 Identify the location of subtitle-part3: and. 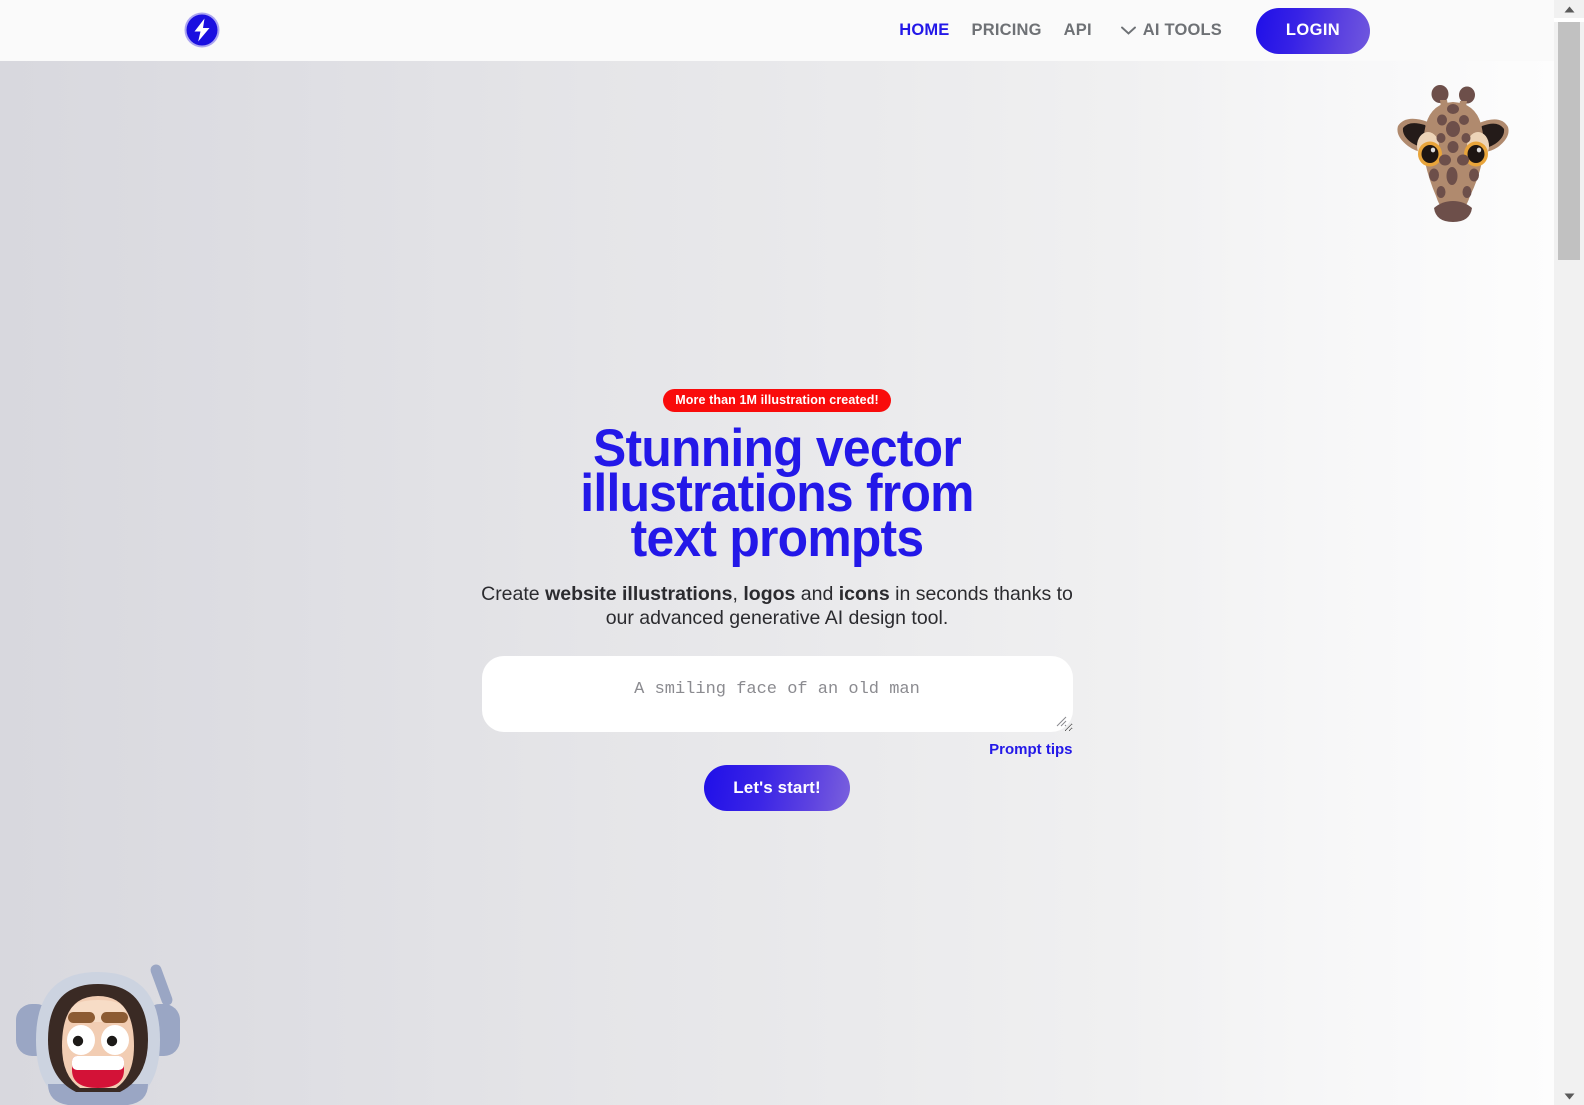
(817, 594).